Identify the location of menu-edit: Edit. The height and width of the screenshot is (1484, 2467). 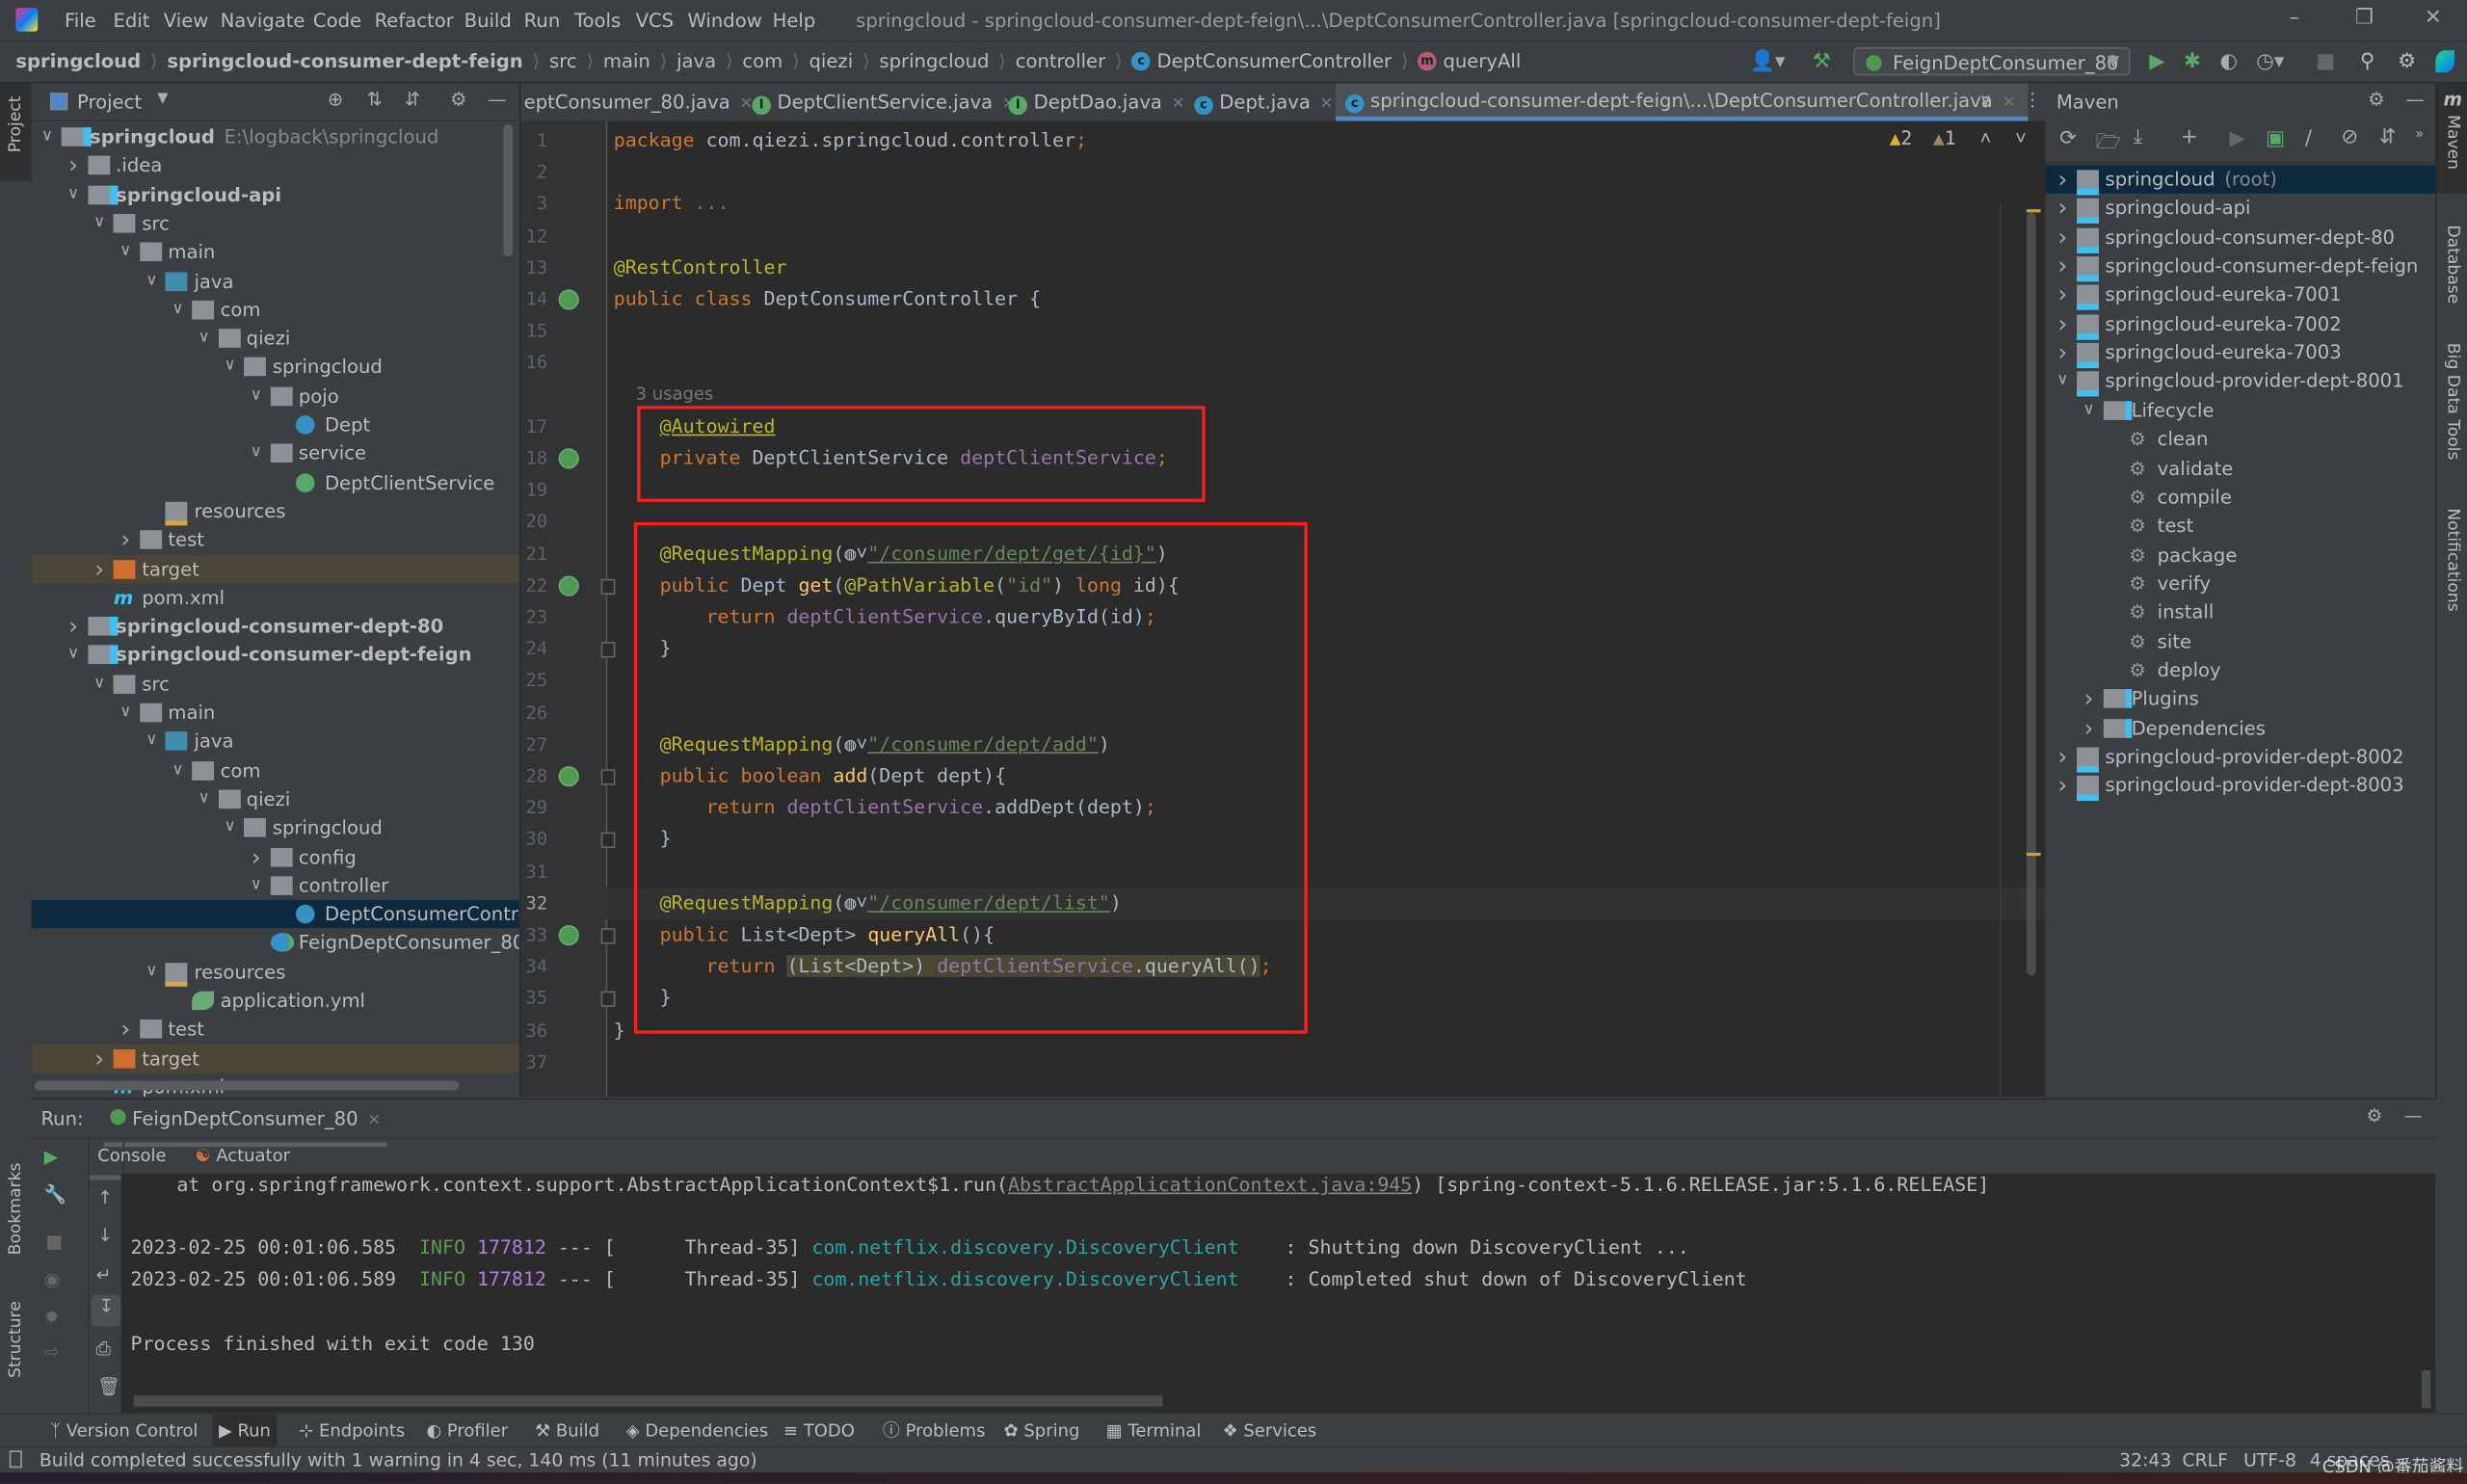
(132, 21).